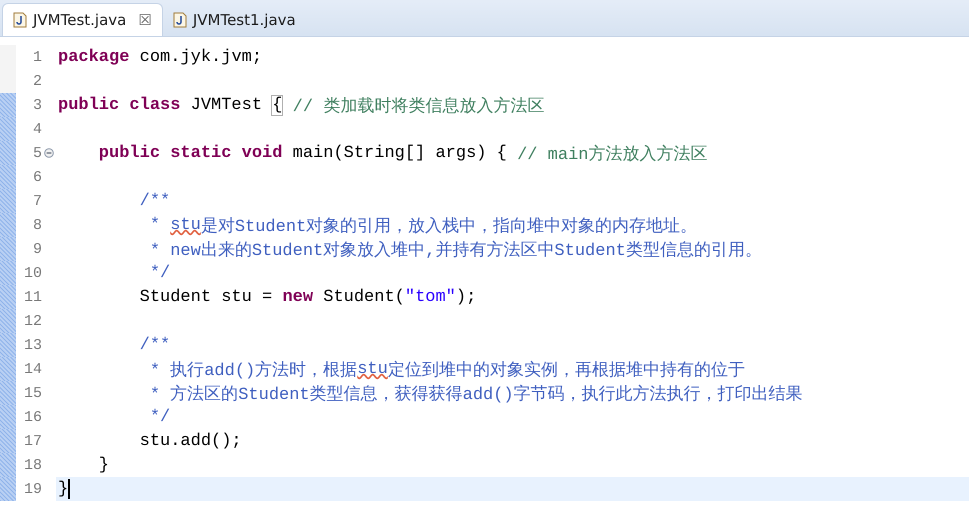 This screenshot has height=506, width=969. Describe the element at coordinates (37, 153) in the screenshot. I see `line-number: 5` at that location.